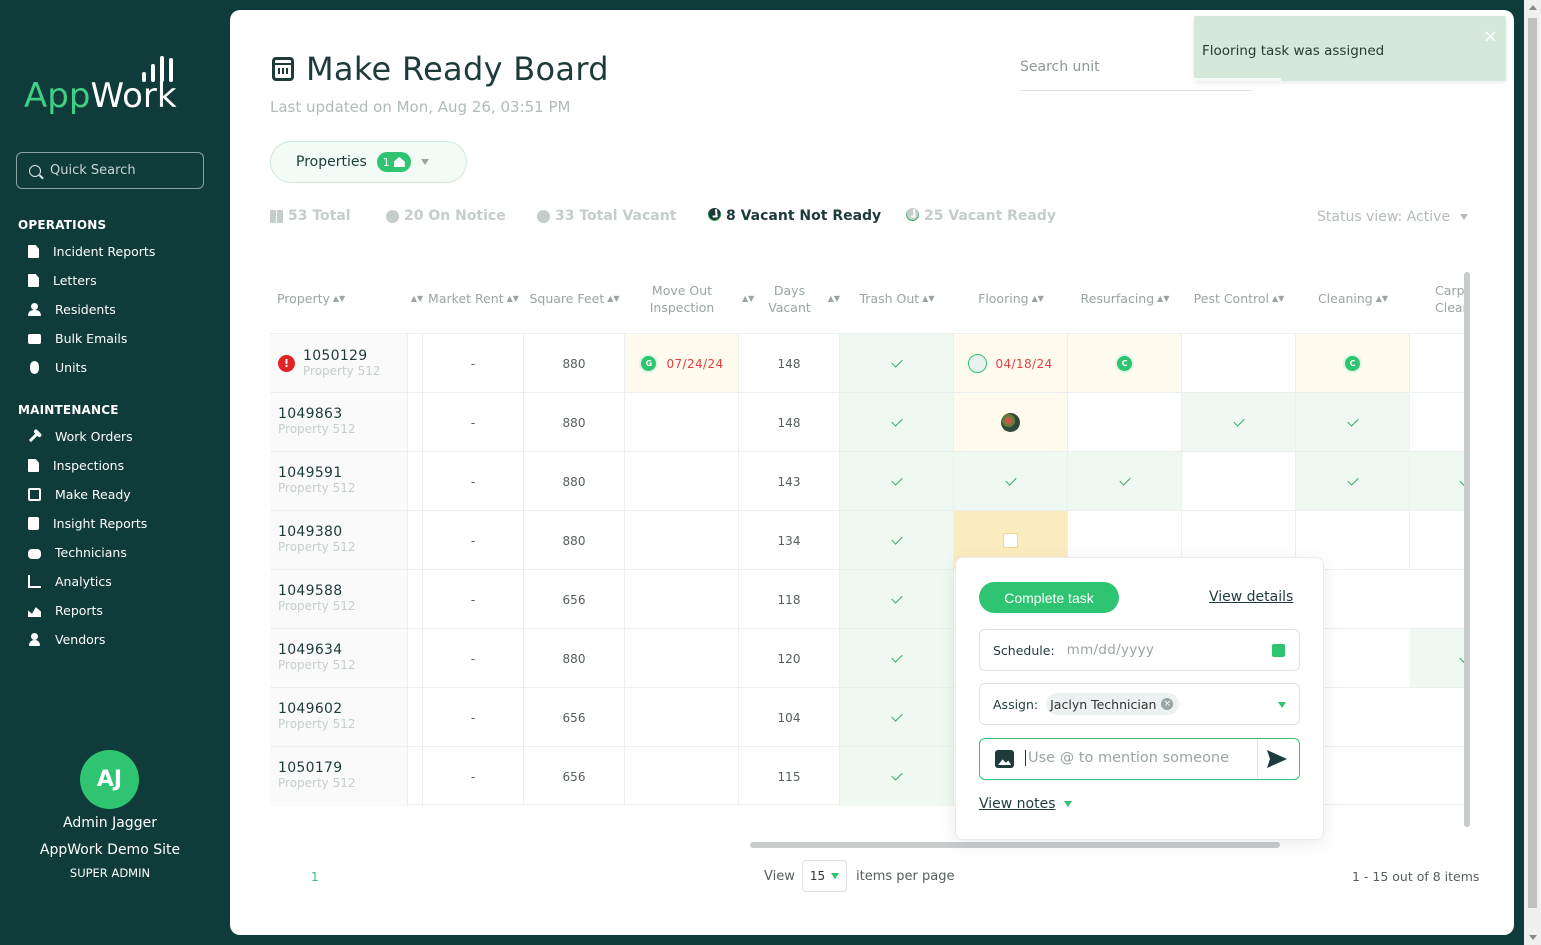  Describe the element at coordinates (339, 717) in the screenshot. I see `property-cell: 1049602 Property 512` at that location.